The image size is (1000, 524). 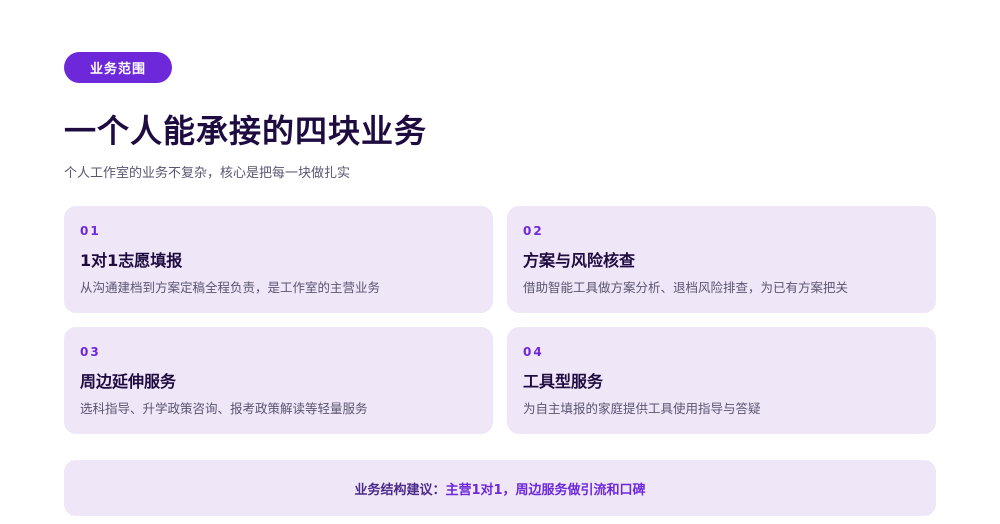 I want to click on card-number: 03, so click(x=90, y=352).